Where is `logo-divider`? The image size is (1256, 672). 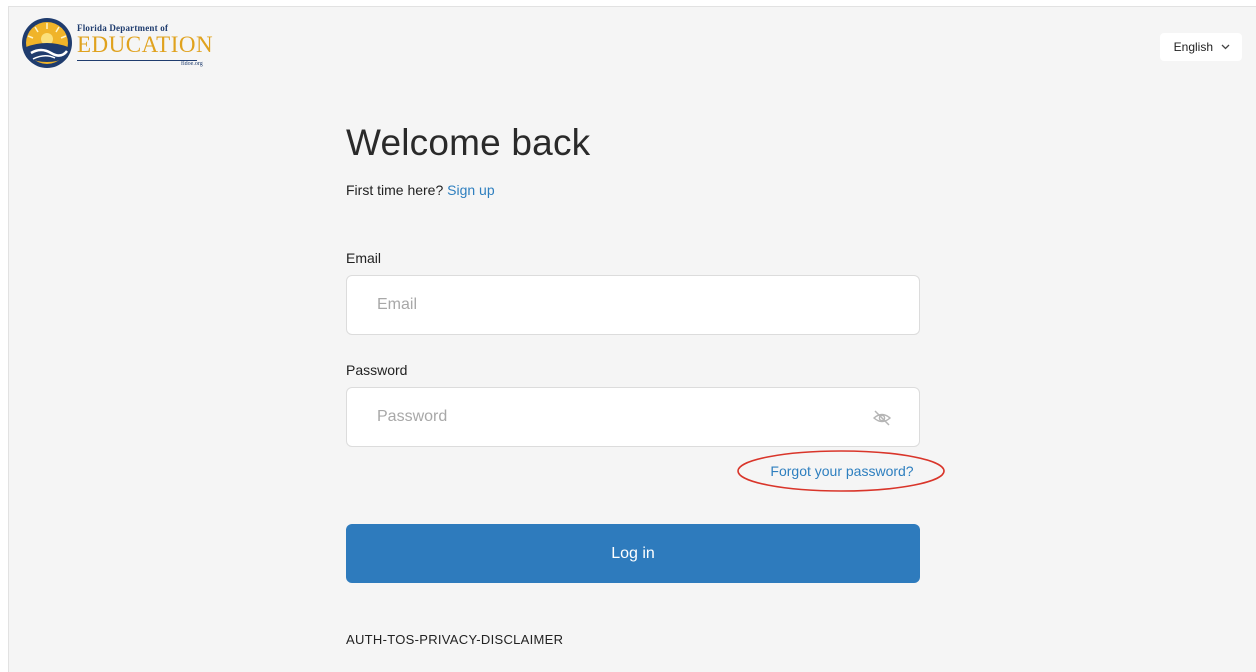 logo-divider is located at coordinates (137, 60).